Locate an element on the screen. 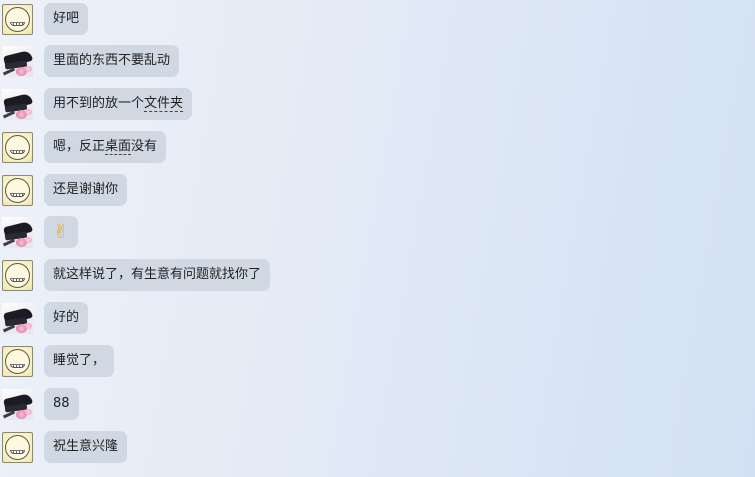 This screenshot has height=477, width=755. message-row: 好吧 is located at coordinates (45, 19).